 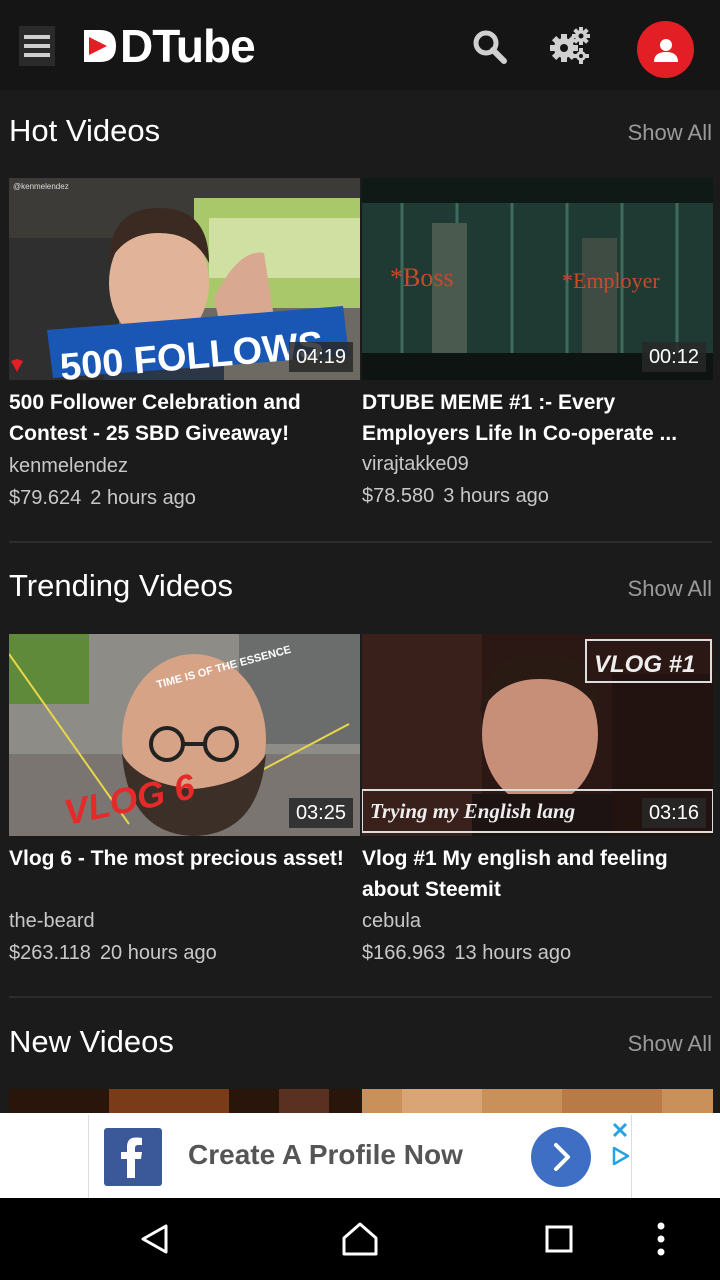 What do you see at coordinates (670, 589) in the screenshot?
I see `show-all-trending-link: Show All` at bounding box center [670, 589].